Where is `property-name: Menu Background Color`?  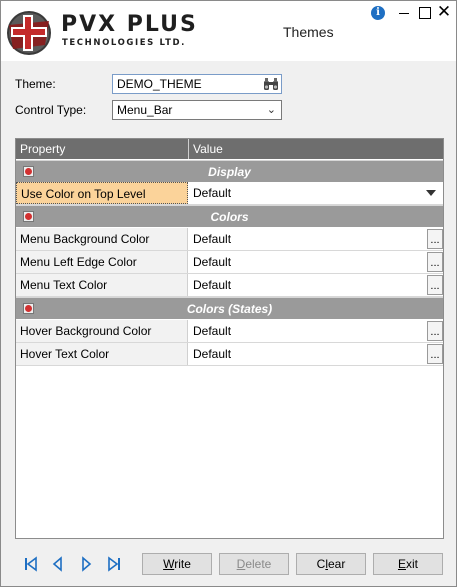
property-name: Menu Background Color is located at coordinates (102, 239).